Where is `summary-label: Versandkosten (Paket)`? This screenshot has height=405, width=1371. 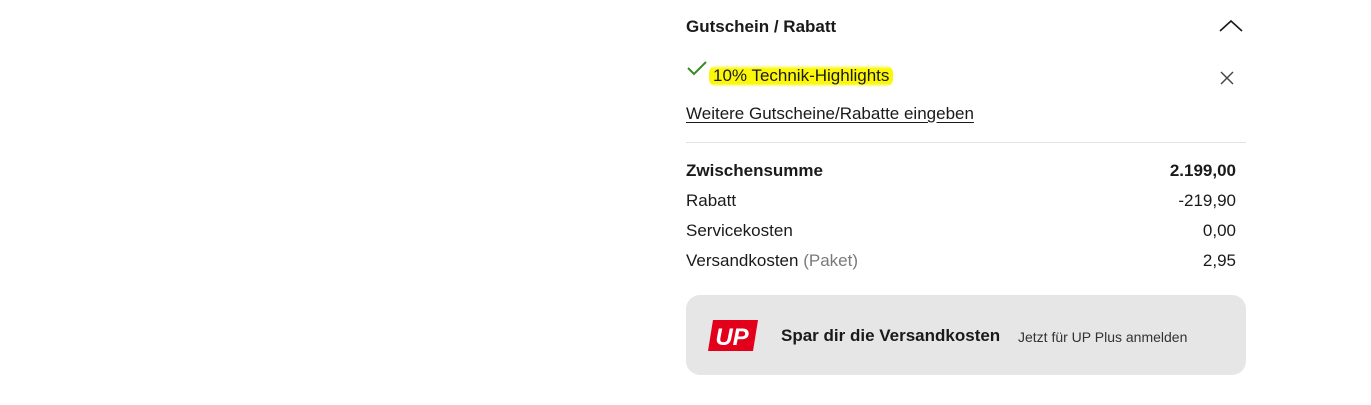 summary-label: Versandkosten (Paket) is located at coordinates (772, 261).